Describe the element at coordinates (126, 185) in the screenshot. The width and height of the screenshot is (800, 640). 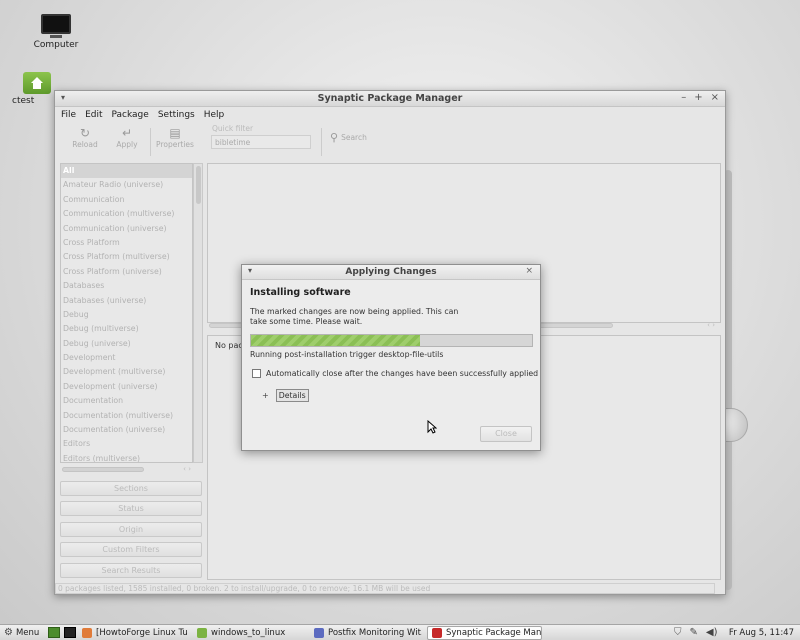
I see `section-item: Amateur Radio (universe)` at that location.